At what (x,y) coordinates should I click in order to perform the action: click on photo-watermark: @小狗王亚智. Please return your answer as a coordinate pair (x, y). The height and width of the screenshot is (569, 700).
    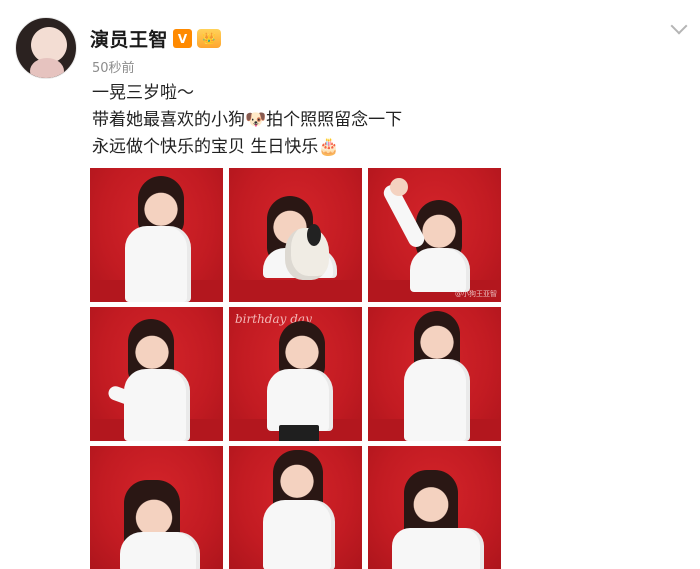
    Looking at the image, I should click on (476, 294).